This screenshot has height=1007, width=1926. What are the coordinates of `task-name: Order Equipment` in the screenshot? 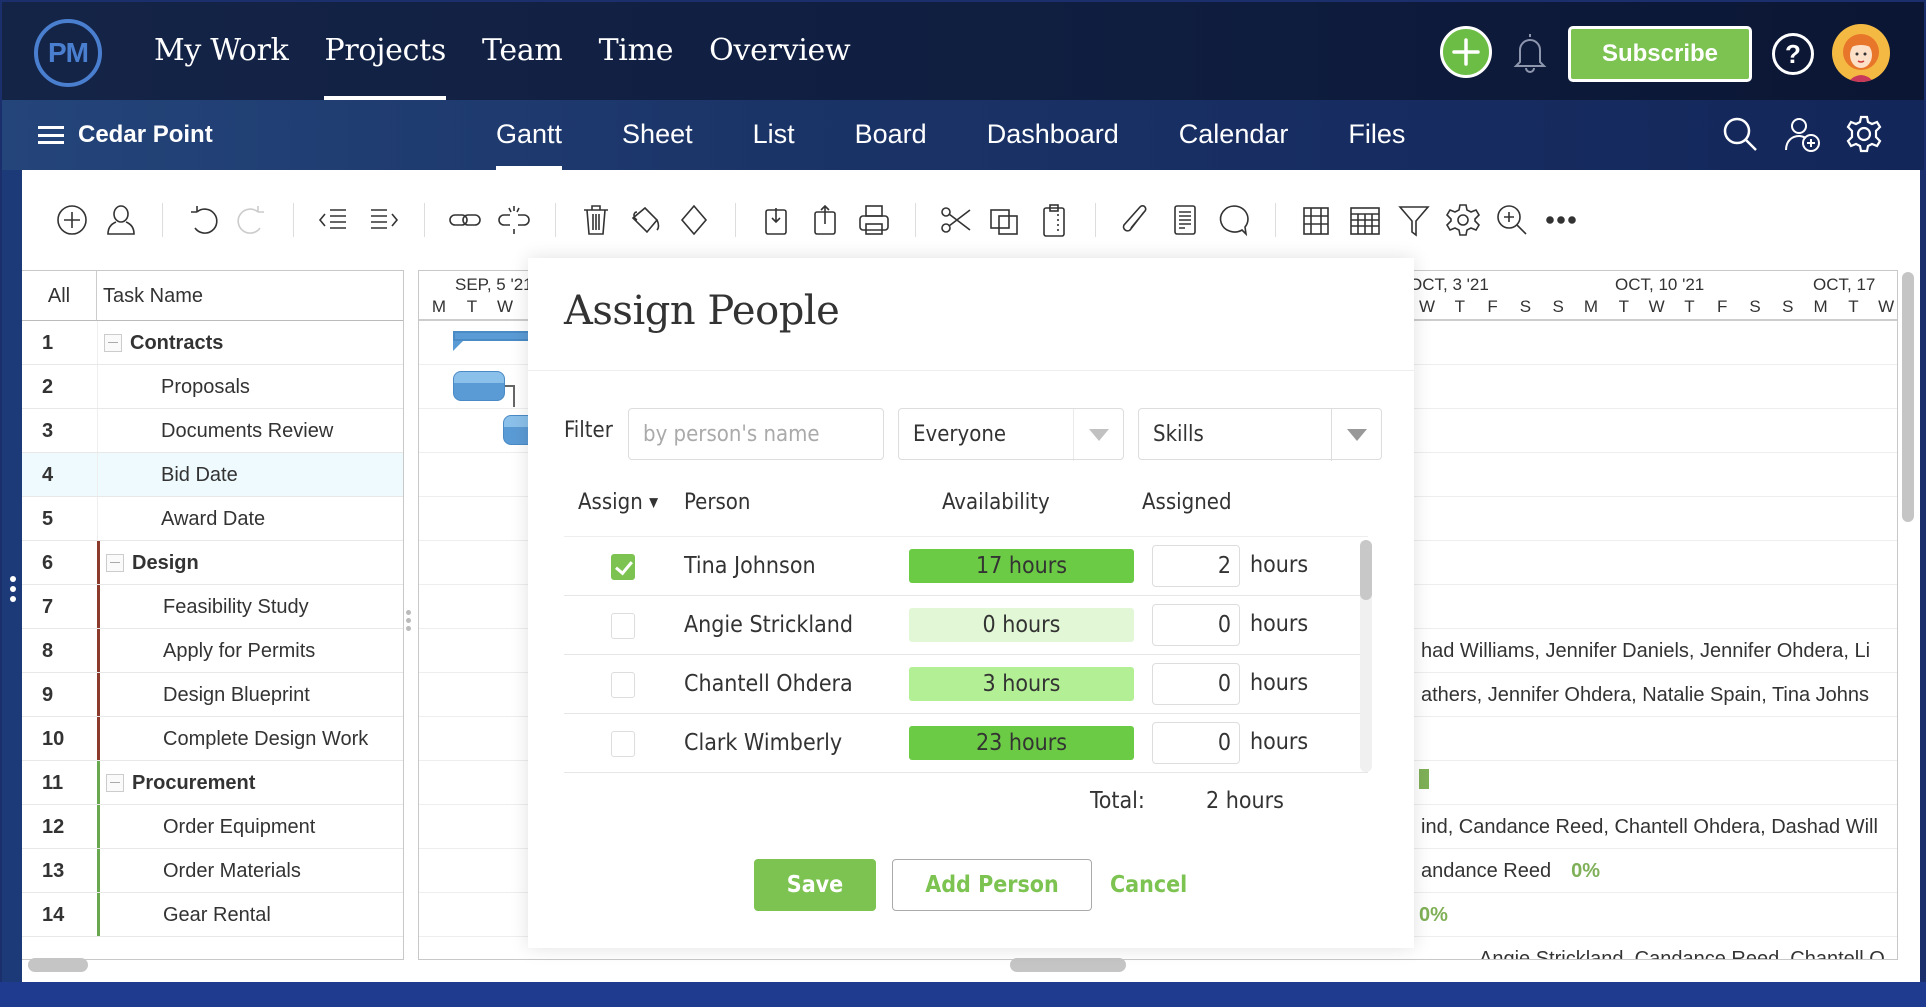 It's located at (250, 826).